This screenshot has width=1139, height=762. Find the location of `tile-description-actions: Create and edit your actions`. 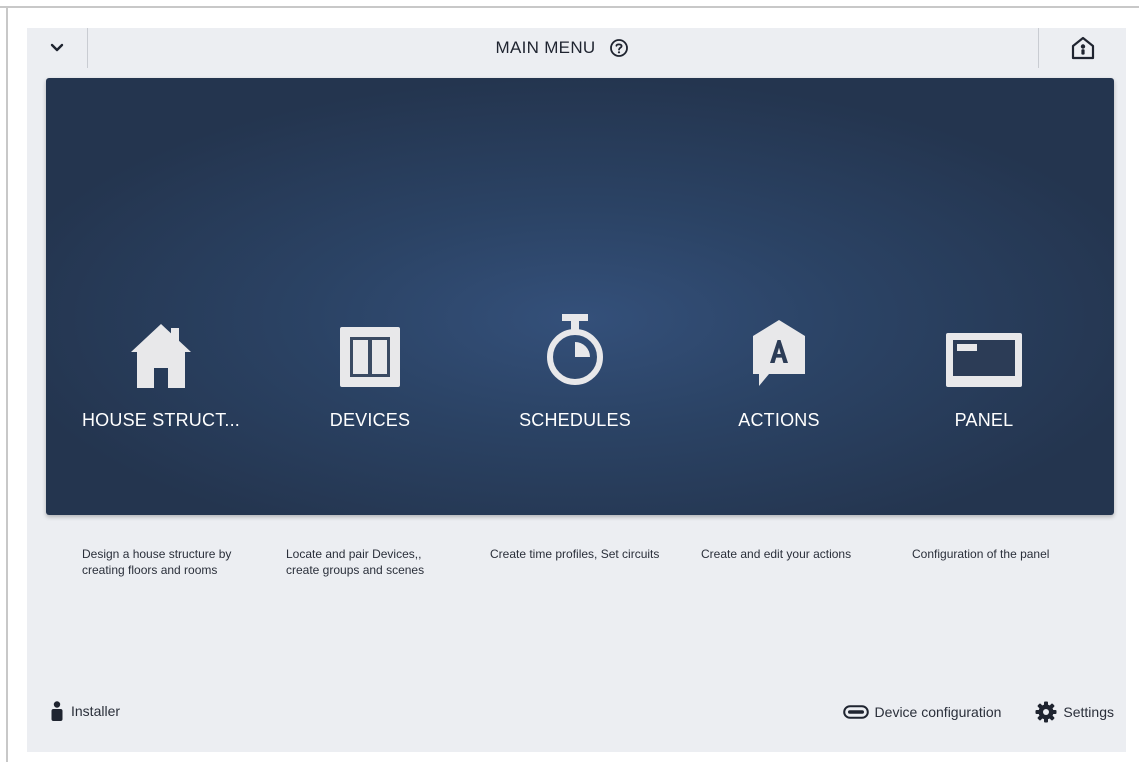

tile-description-actions: Create and edit your actions is located at coordinates (776, 554).